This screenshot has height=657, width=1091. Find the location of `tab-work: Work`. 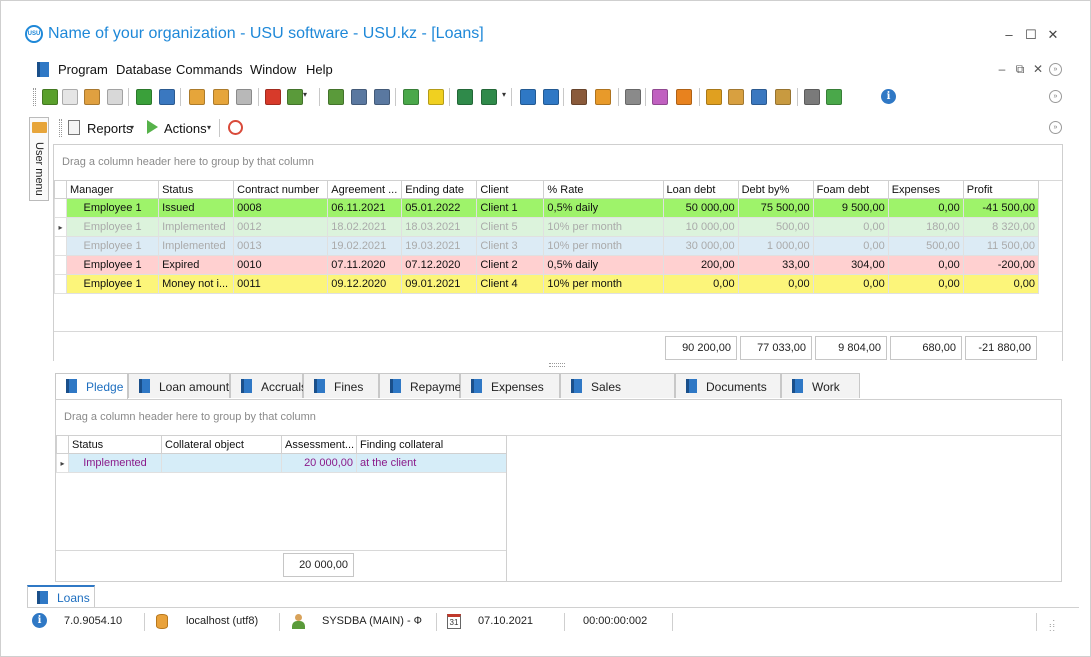

tab-work: Work is located at coordinates (820, 385).